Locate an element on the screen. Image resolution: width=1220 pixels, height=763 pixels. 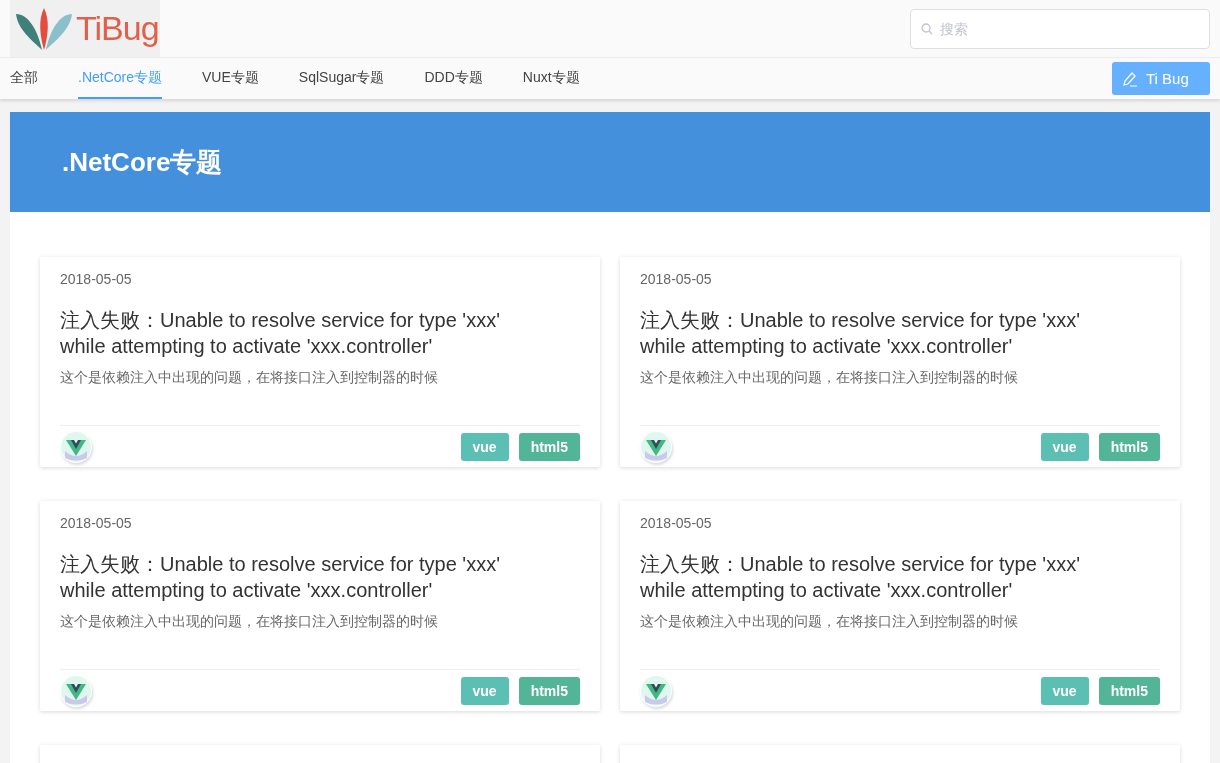
logo: TiBug is located at coordinates (85, 28).